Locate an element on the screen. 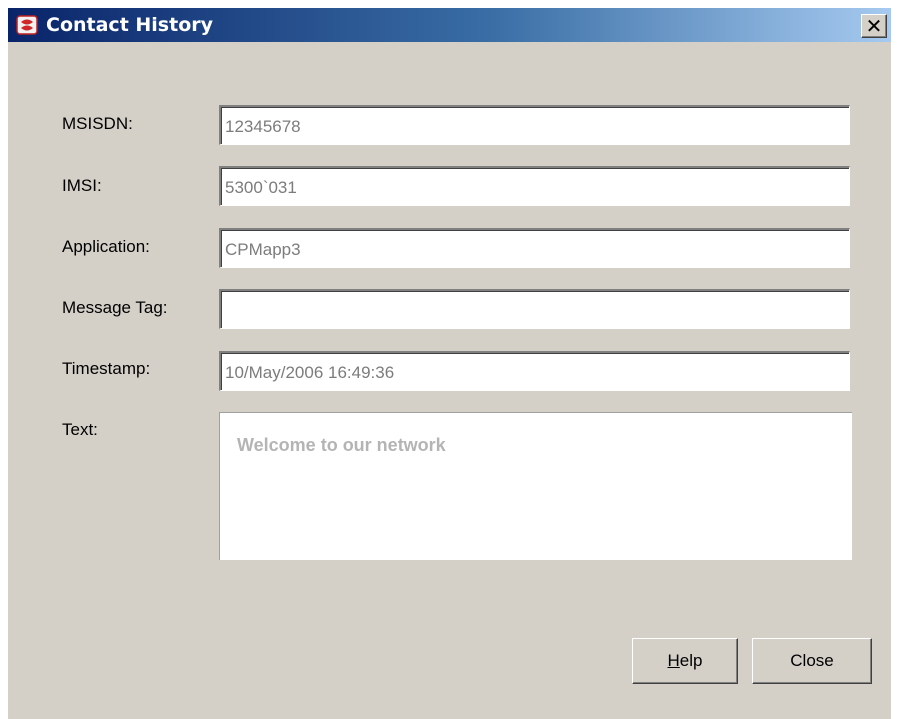  close-label: Close is located at coordinates (812, 660).